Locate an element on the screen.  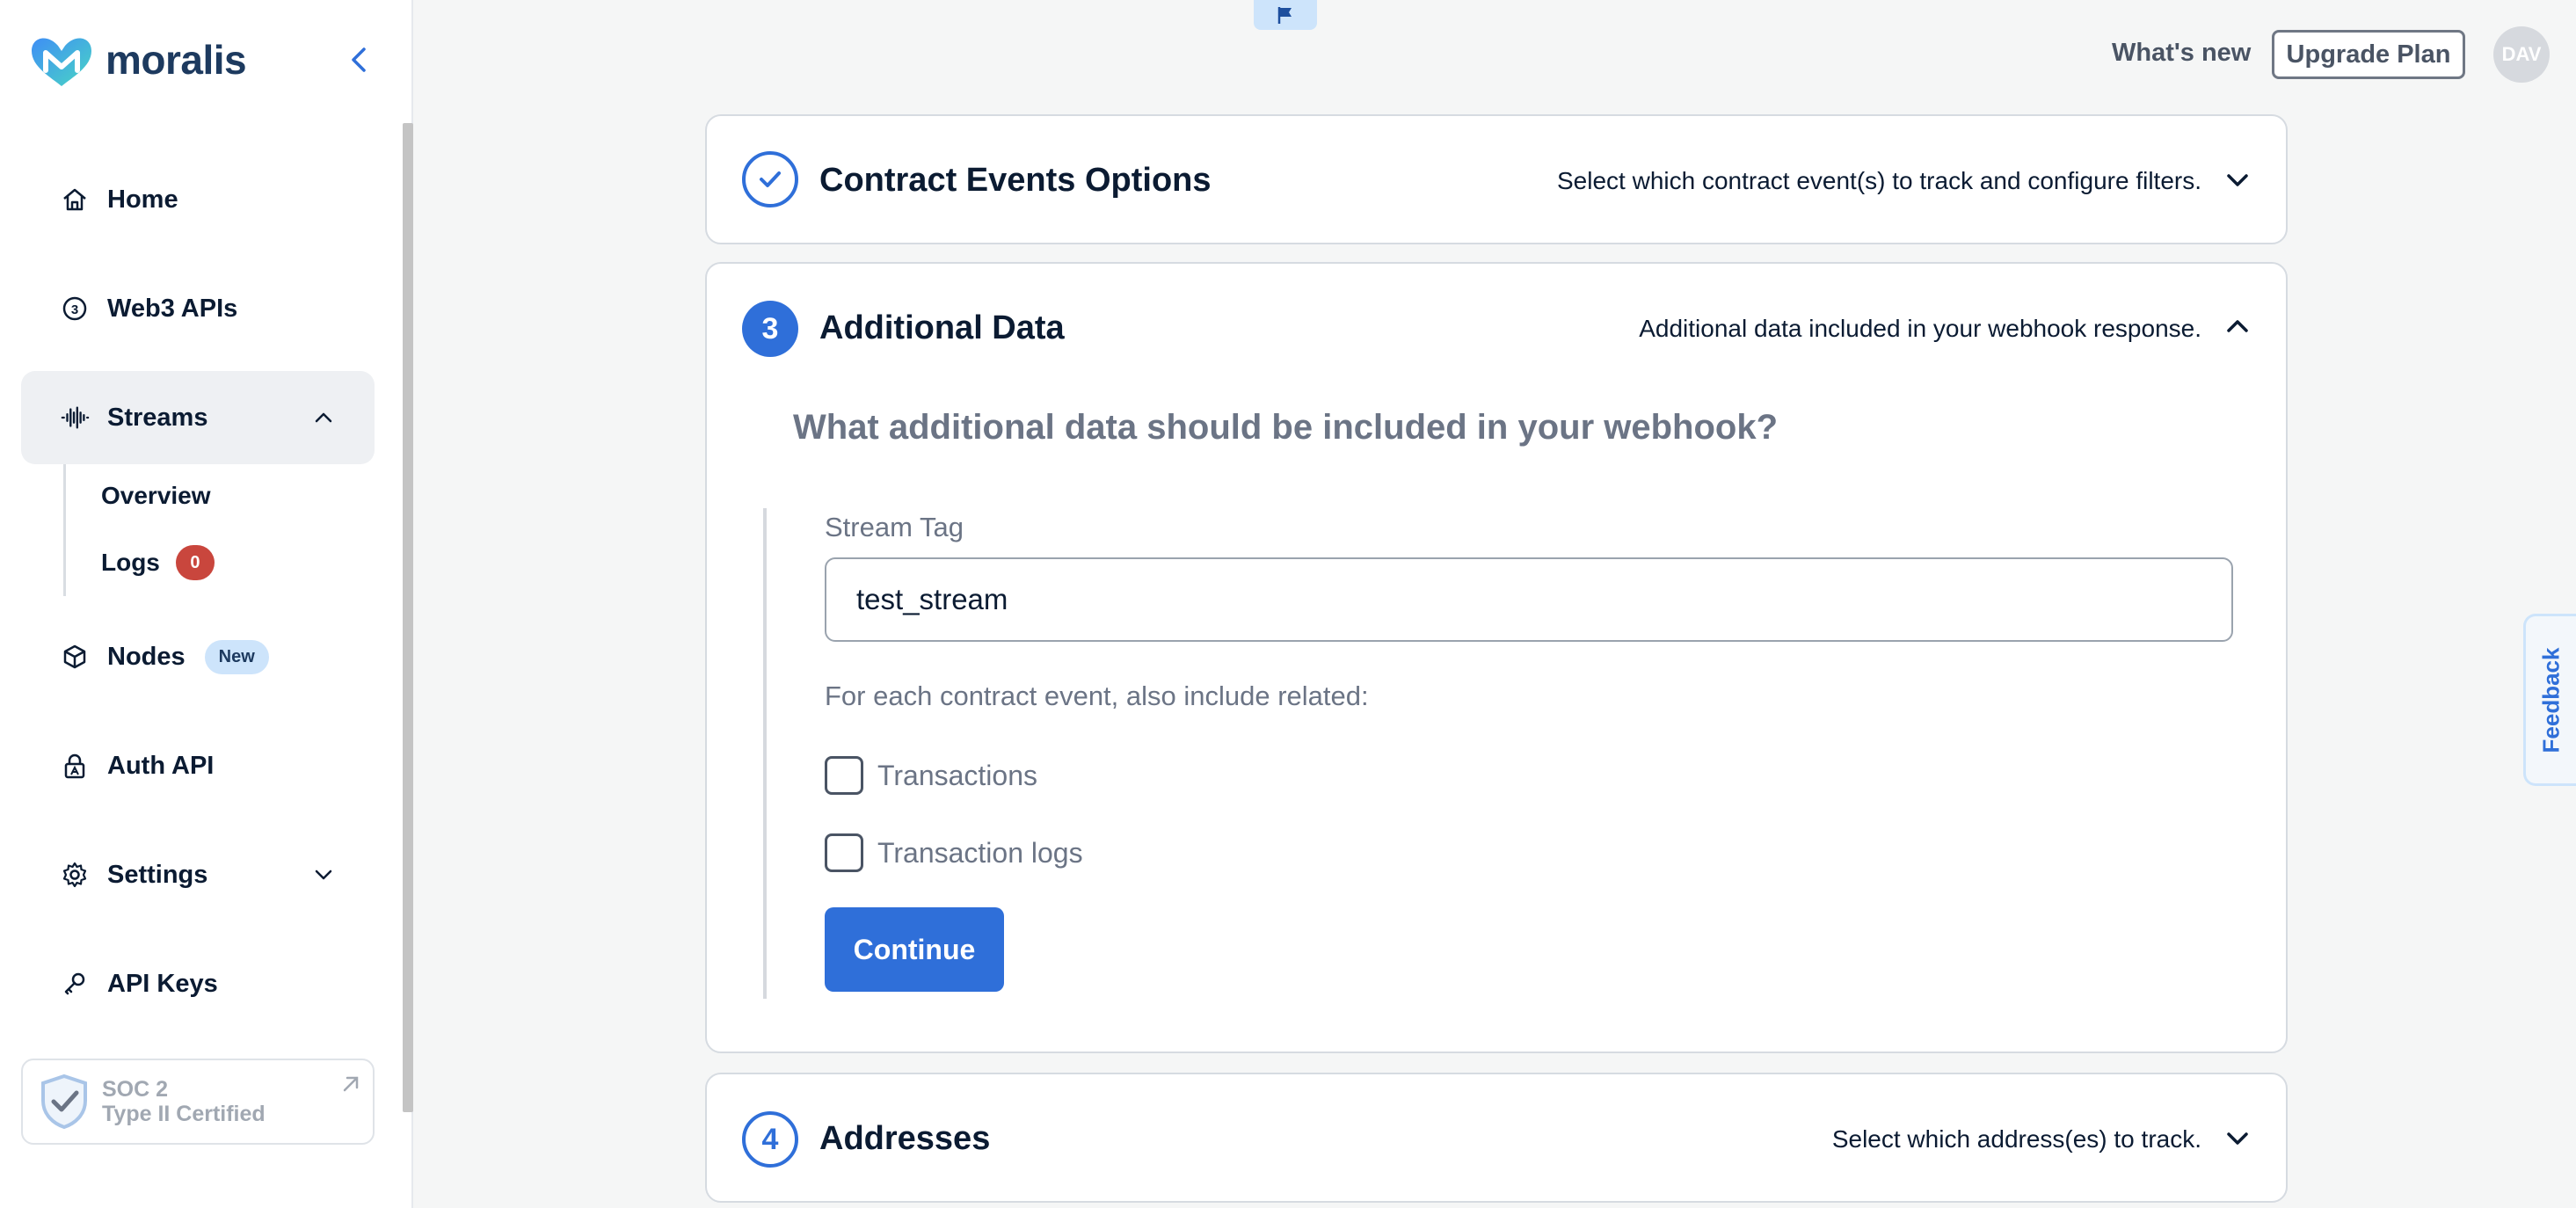
upgrade-plan-button: Upgrade Plan is located at coordinates (2368, 54).